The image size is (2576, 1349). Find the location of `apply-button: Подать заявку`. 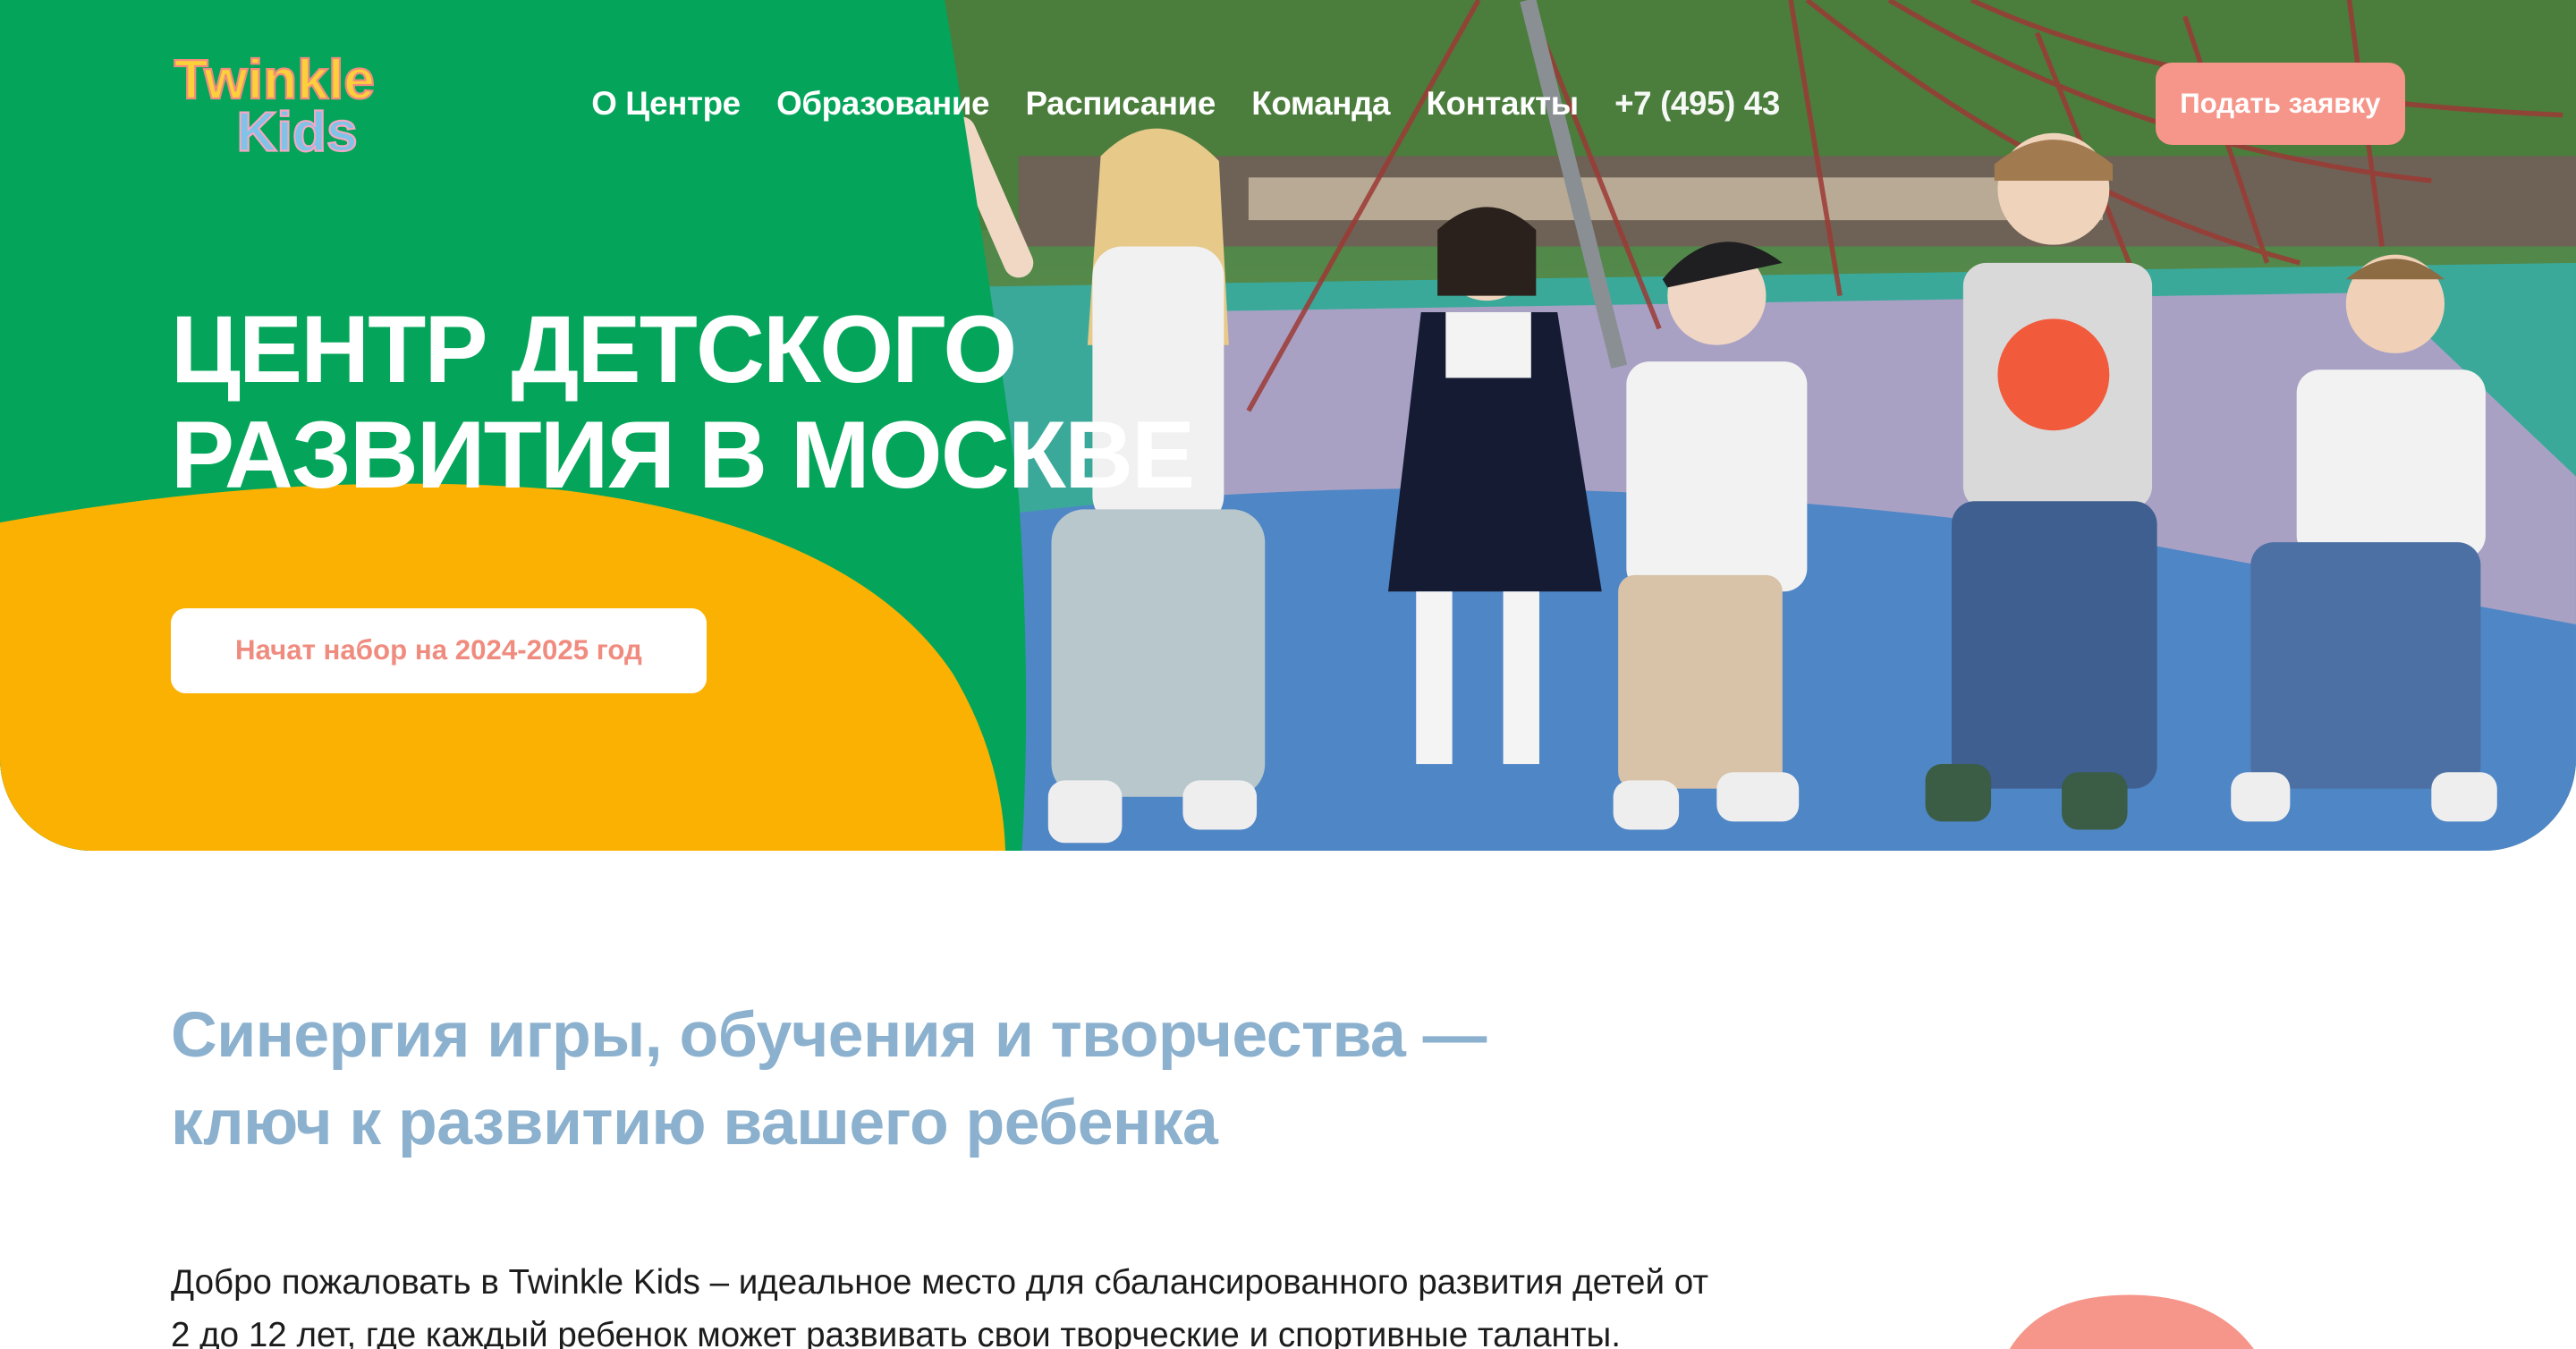

apply-button: Подать заявку is located at coordinates (2280, 103).